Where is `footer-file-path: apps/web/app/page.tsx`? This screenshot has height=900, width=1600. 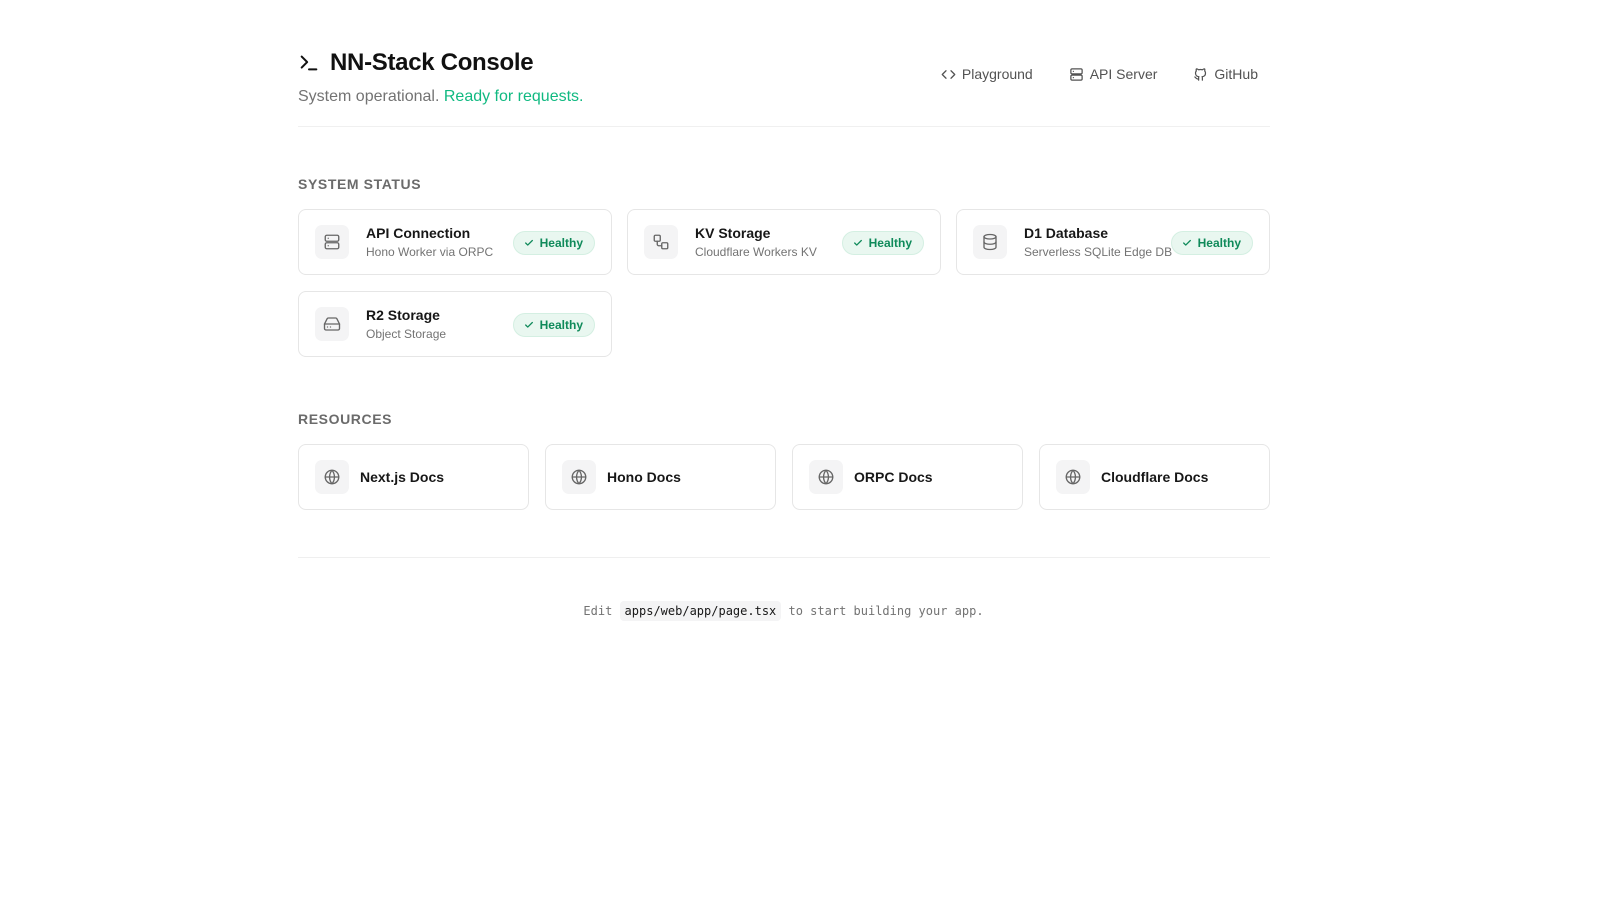 footer-file-path: apps/web/app/page.tsx is located at coordinates (700, 611).